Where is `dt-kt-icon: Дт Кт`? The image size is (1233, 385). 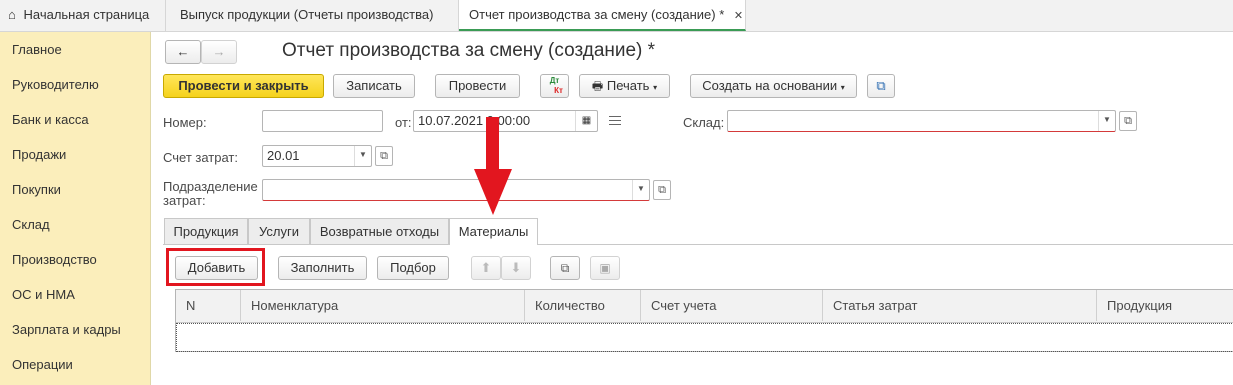 dt-kt-icon: Дт Кт is located at coordinates (556, 85).